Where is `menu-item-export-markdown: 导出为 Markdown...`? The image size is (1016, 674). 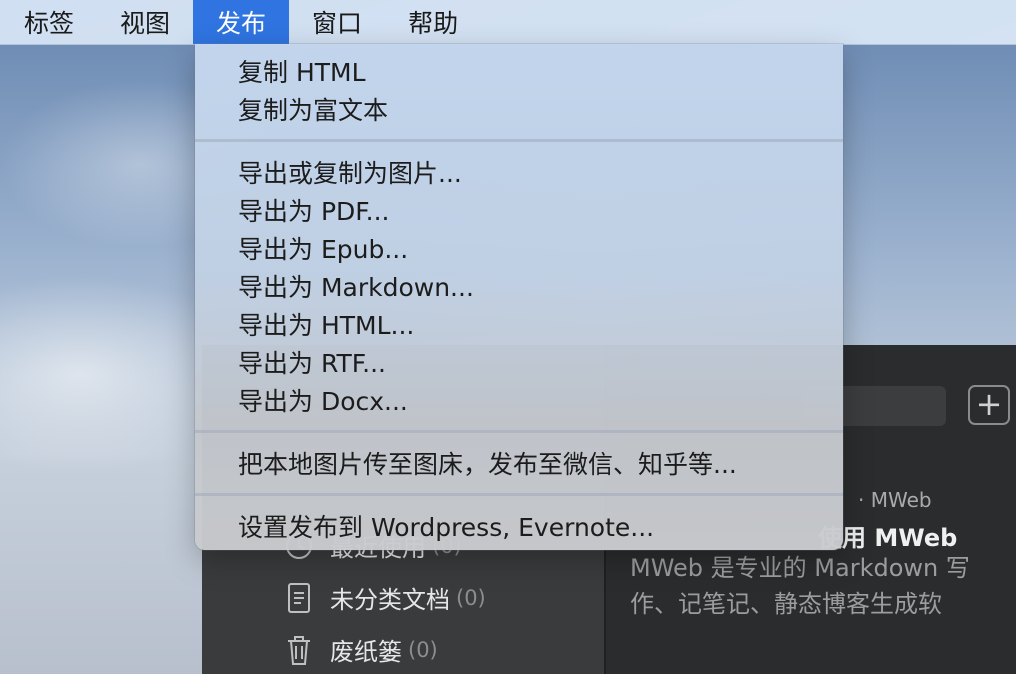
menu-item-export-markdown: 导出为 Markdown... is located at coordinates (519, 286).